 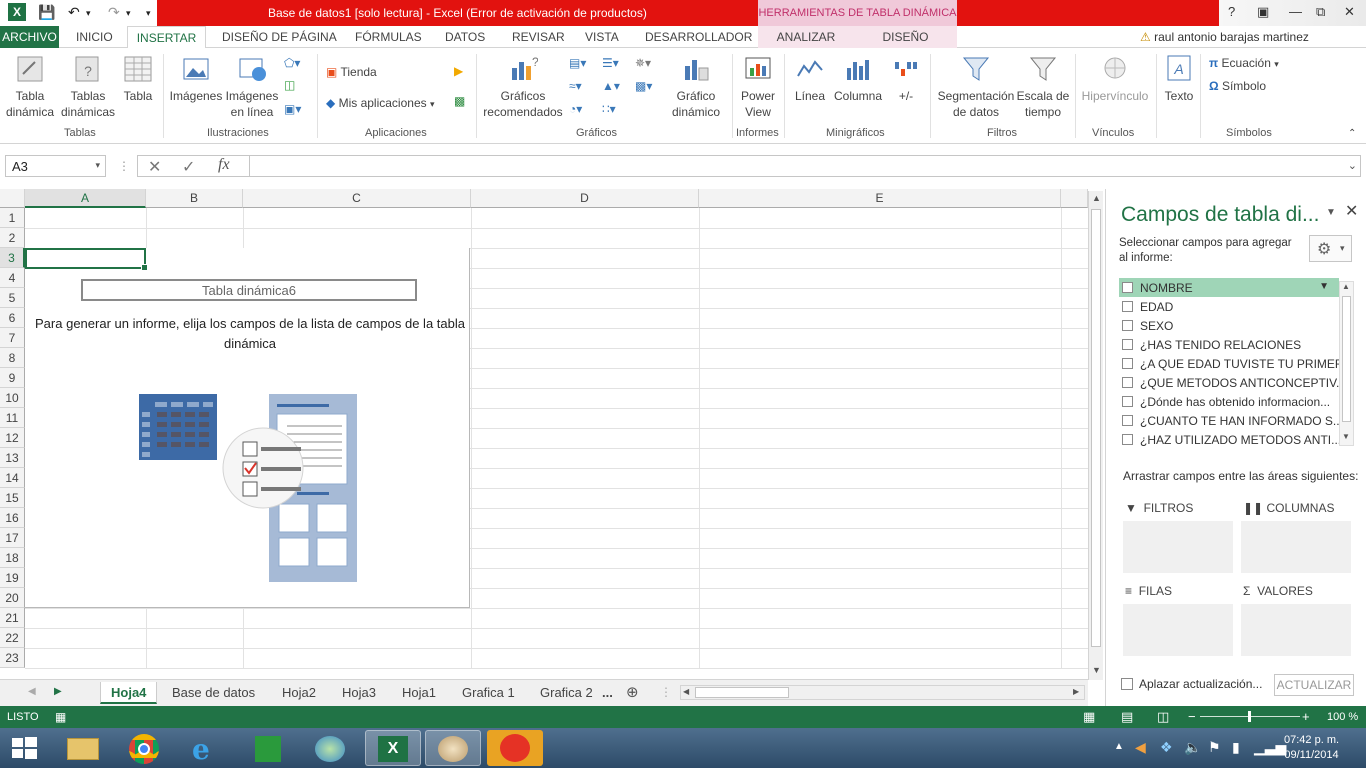 I want to click on paint-taskbar-icon, so click(x=453, y=748).